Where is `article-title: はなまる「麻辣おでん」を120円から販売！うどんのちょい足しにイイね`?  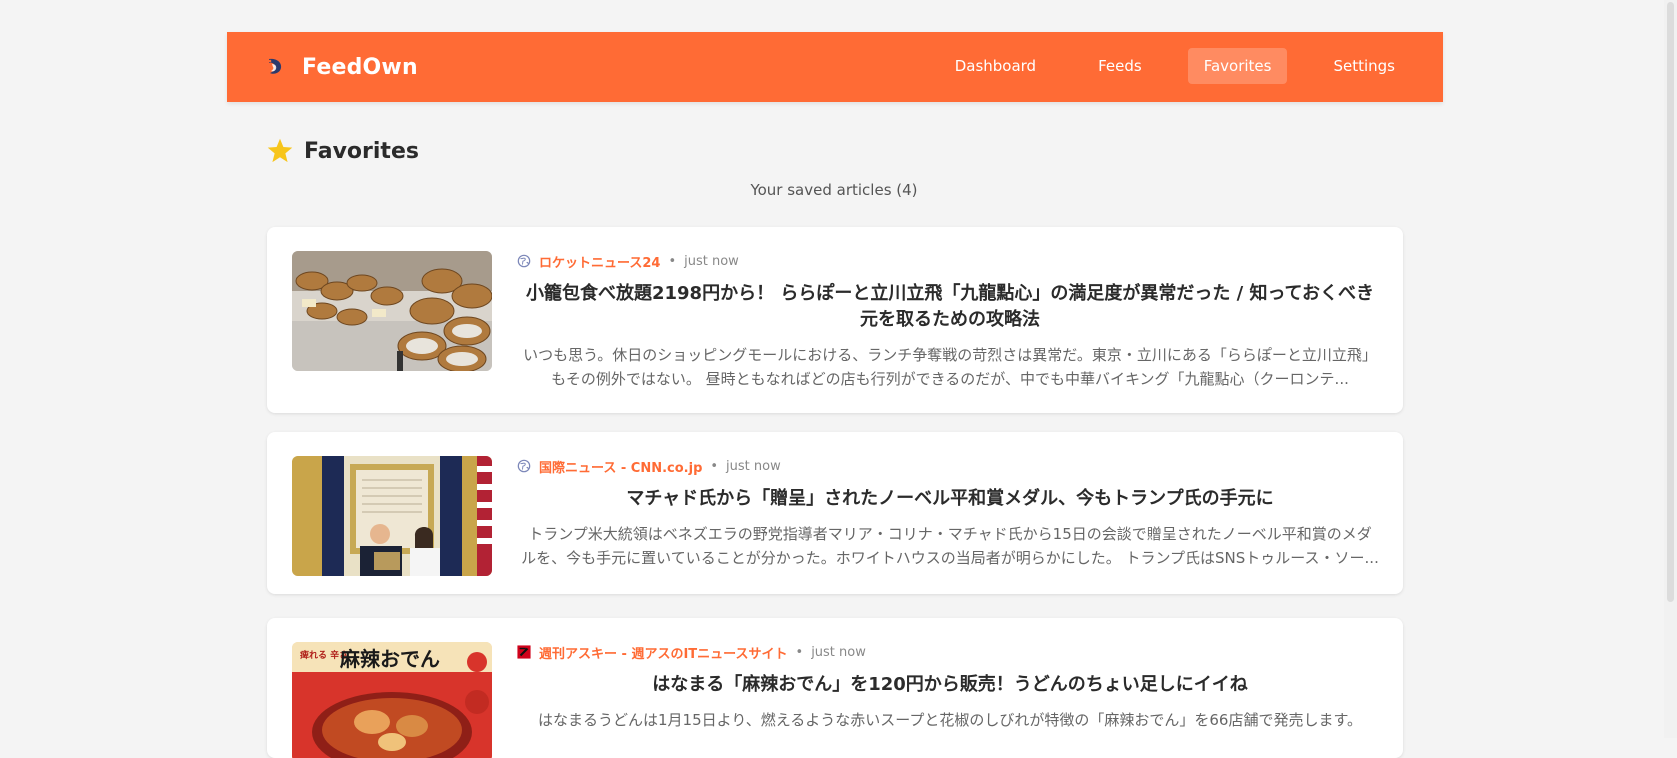
article-title: はなまる「麻辣おでん」を120円から販売！うどんのちょい足しにイイね is located at coordinates (950, 685).